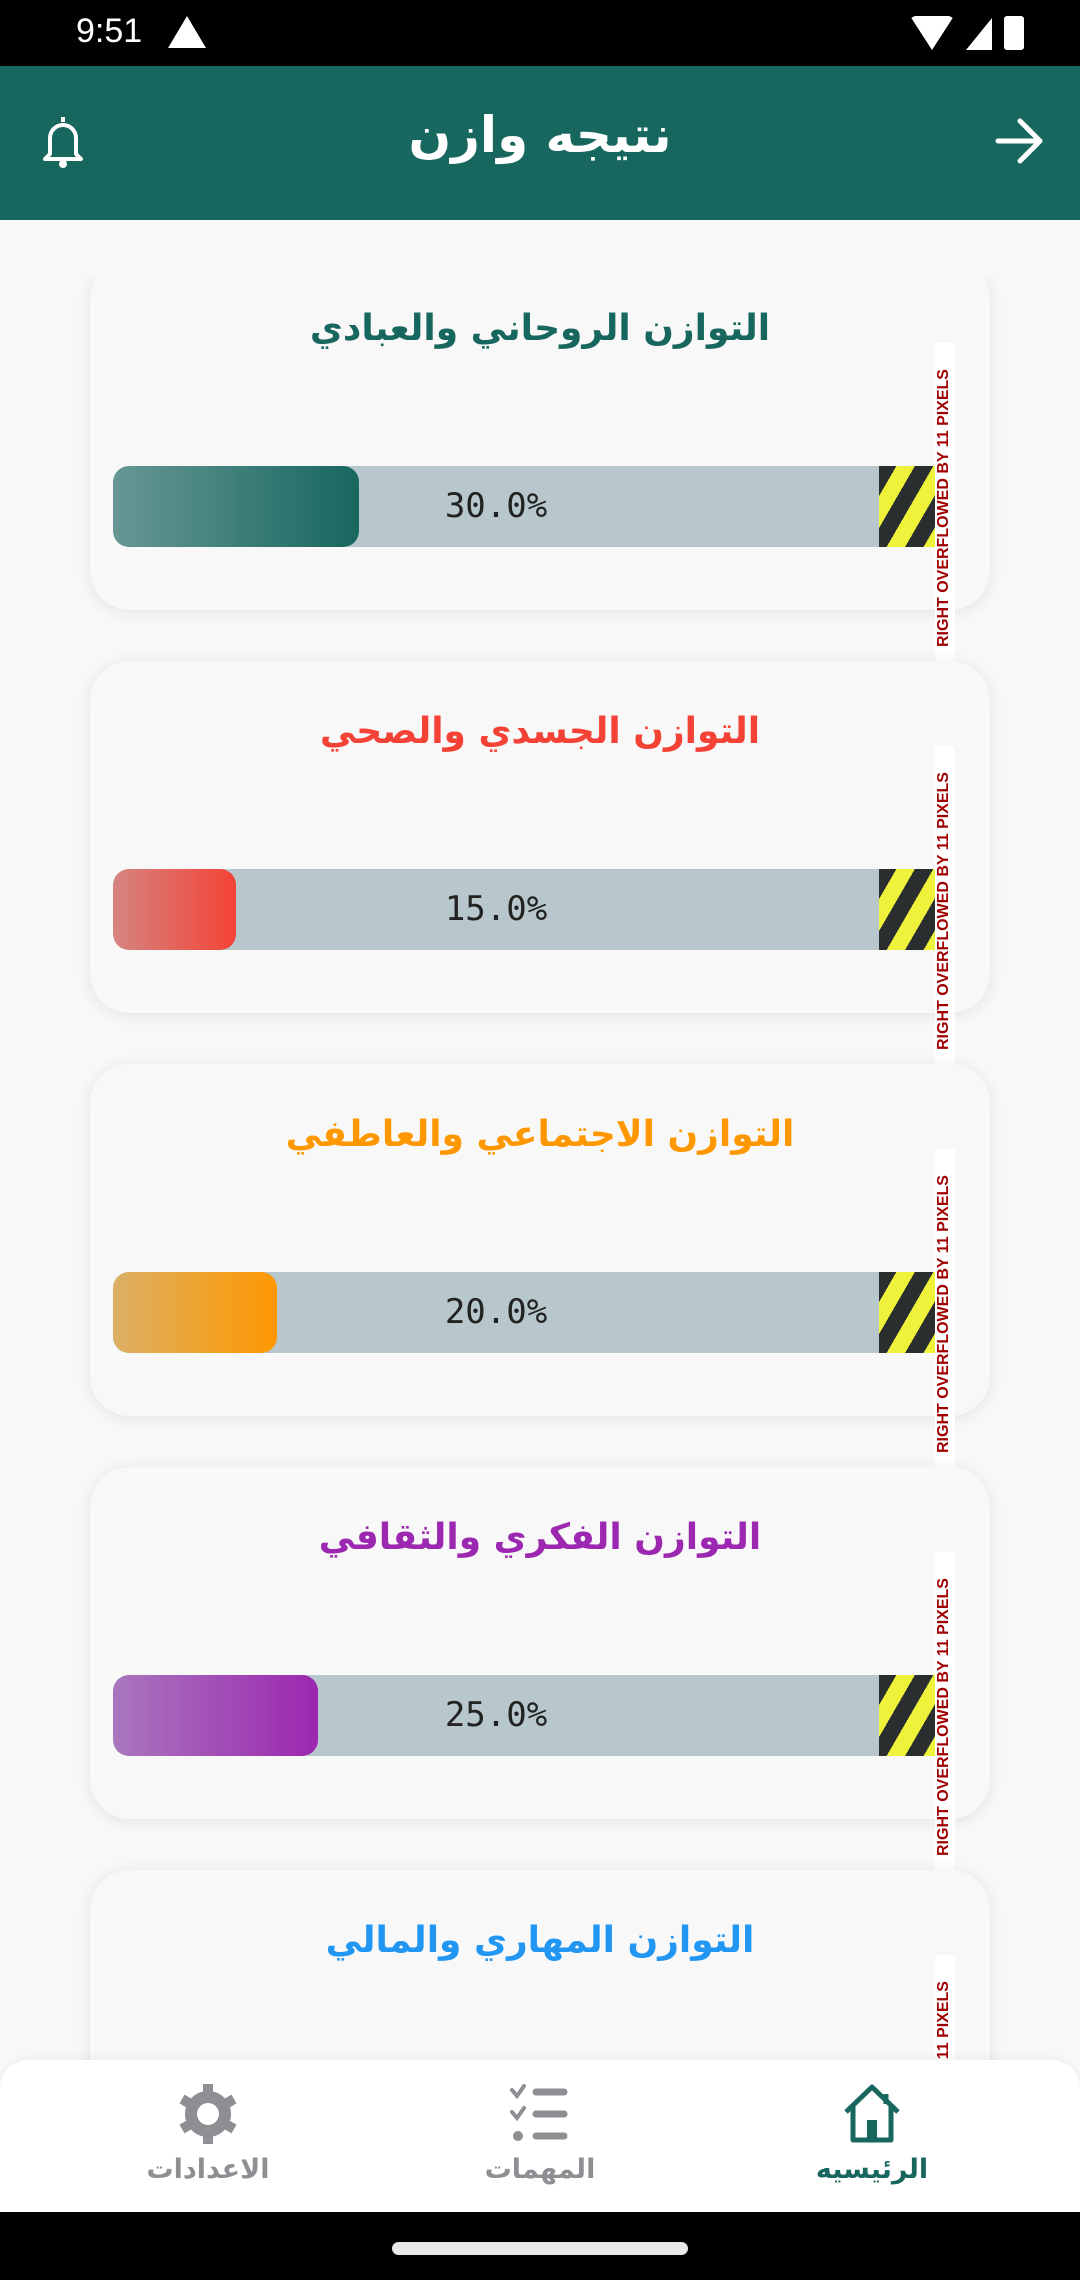  Describe the element at coordinates (540, 1537) in the screenshot. I see `card-title: التوازن الفكري والثقافي` at that location.